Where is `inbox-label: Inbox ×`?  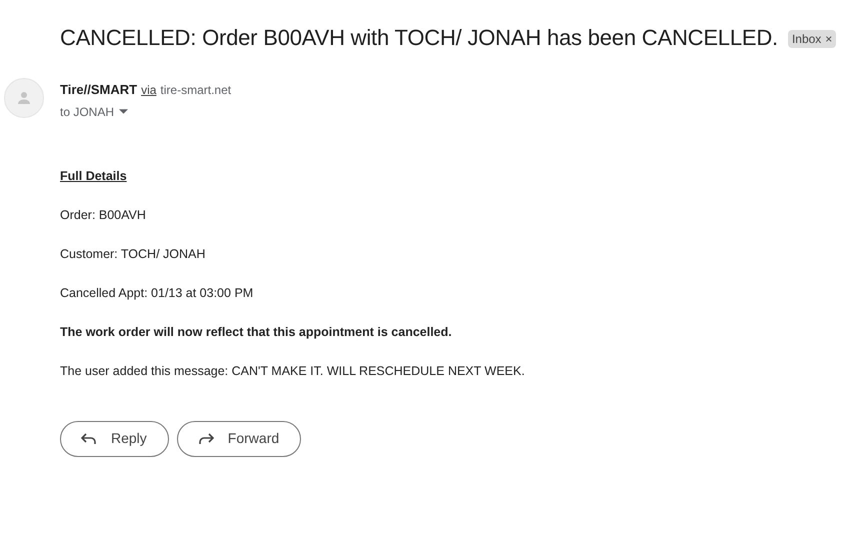 inbox-label: Inbox × is located at coordinates (812, 39).